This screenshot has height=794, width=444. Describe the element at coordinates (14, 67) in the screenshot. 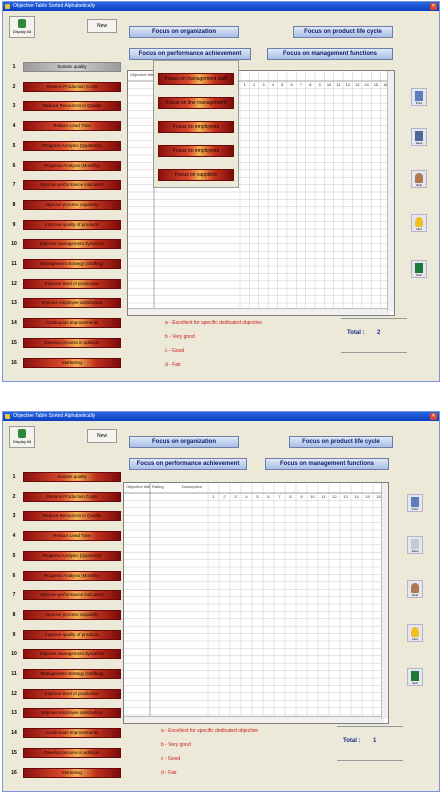

I see `row-number: 1` at that location.